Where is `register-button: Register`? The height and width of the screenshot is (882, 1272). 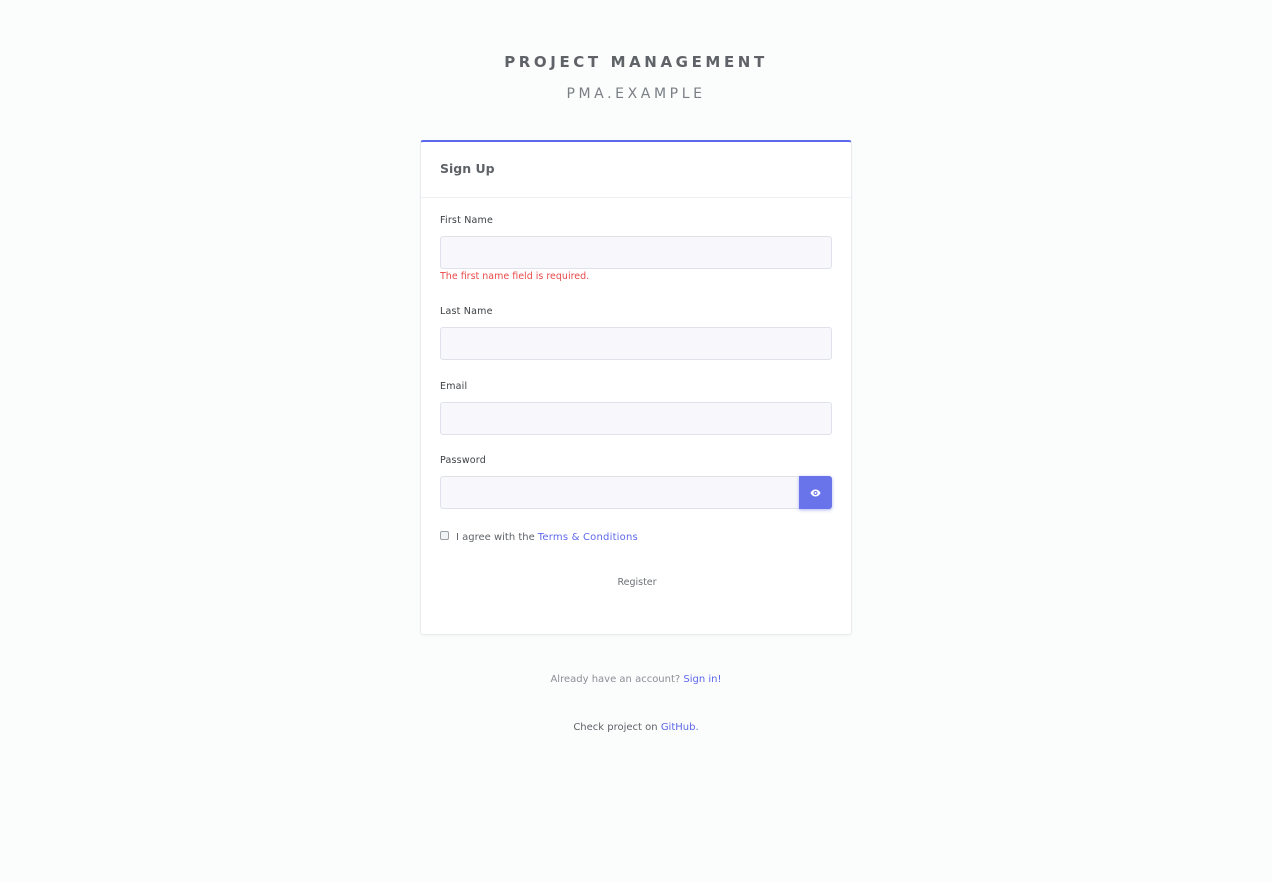 register-button: Register is located at coordinates (637, 582).